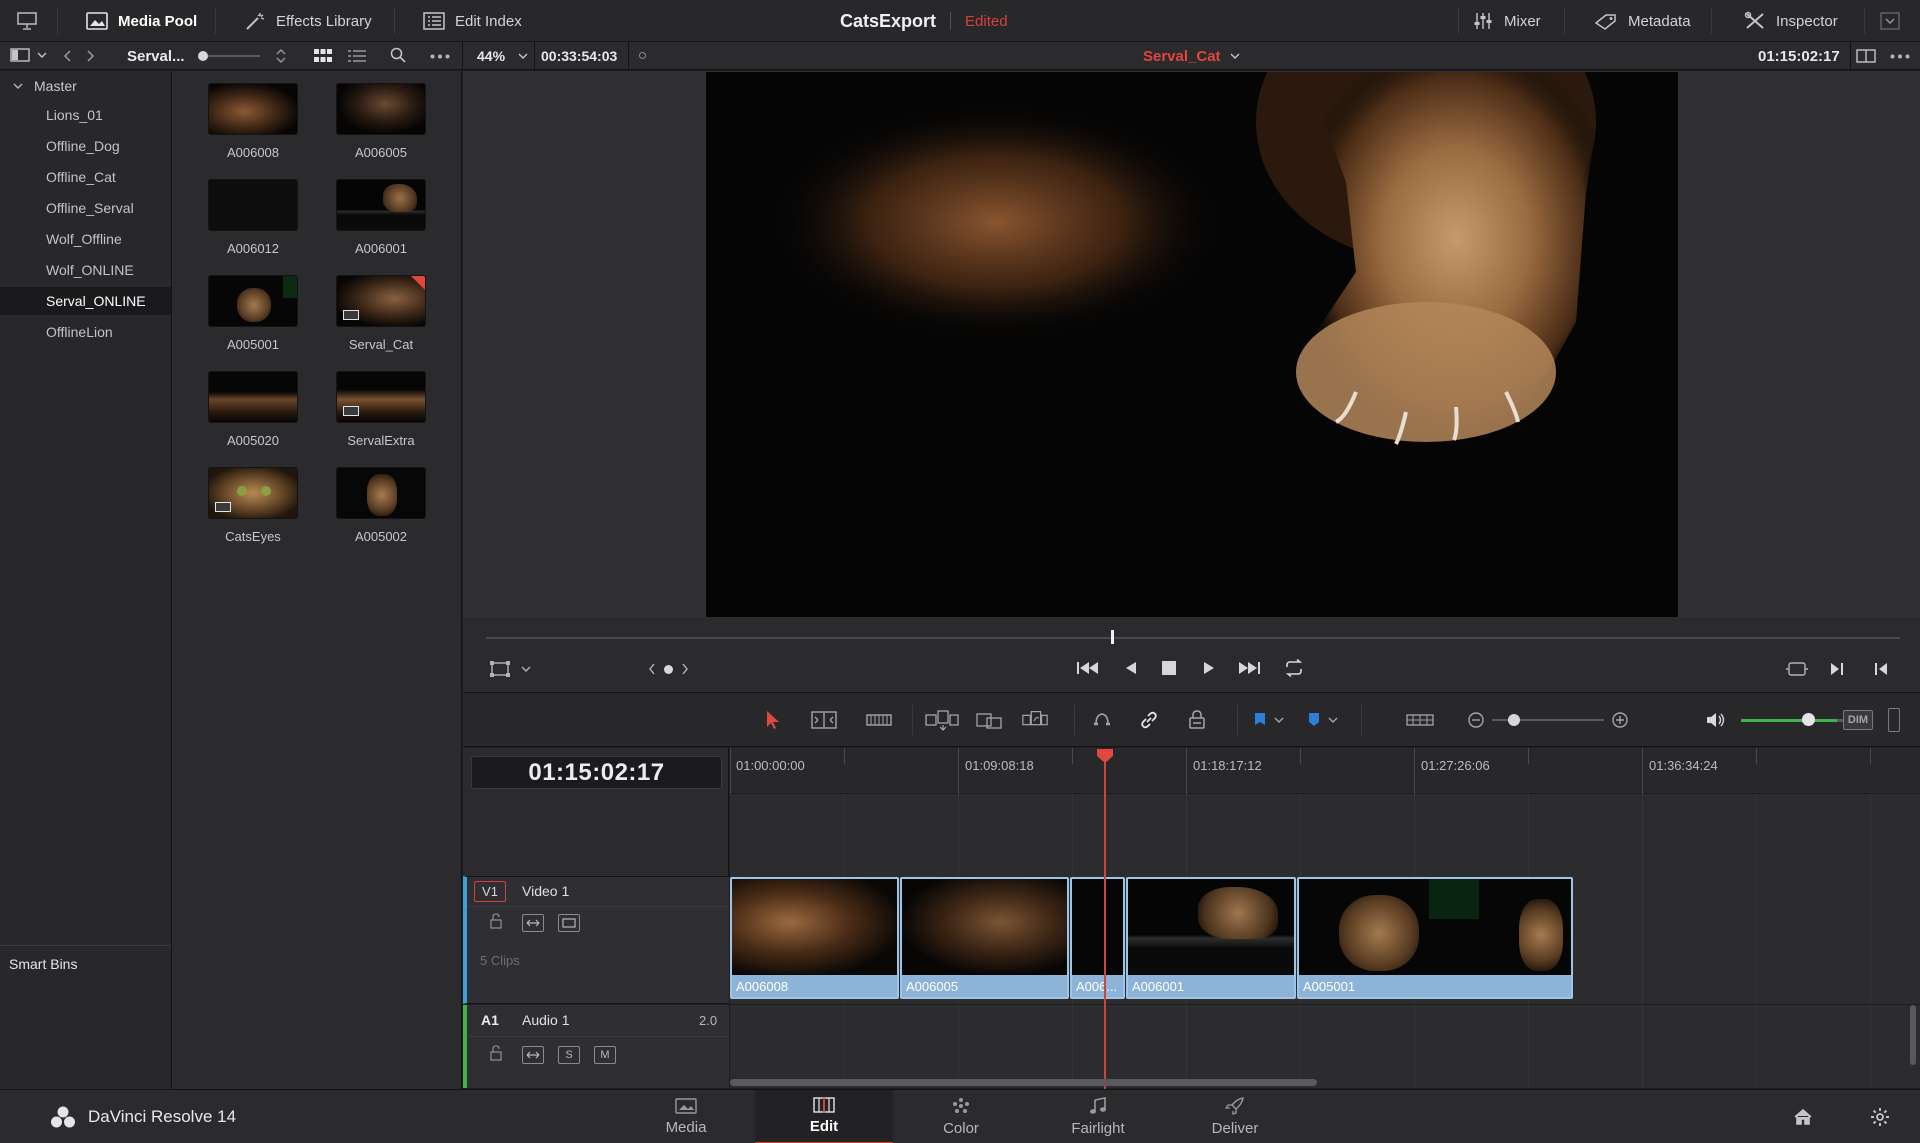 This screenshot has height=1143, width=1920. I want to click on media-clip: ServalExtra, so click(381, 409).